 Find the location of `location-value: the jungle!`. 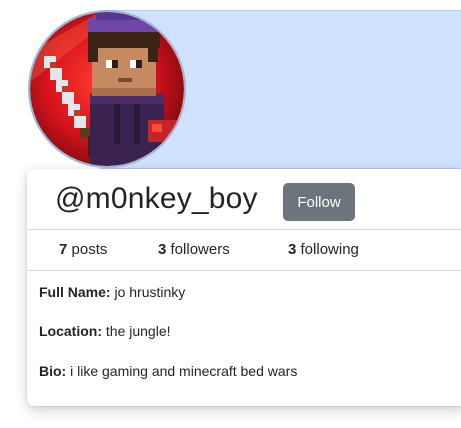

location-value: the jungle! is located at coordinates (138, 331).